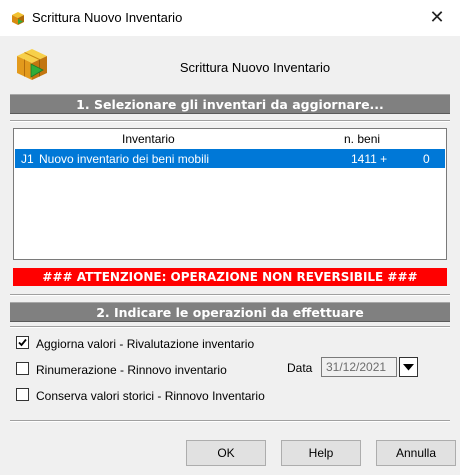 This screenshot has width=460, height=475. I want to click on close-icon: ✕, so click(437, 17).